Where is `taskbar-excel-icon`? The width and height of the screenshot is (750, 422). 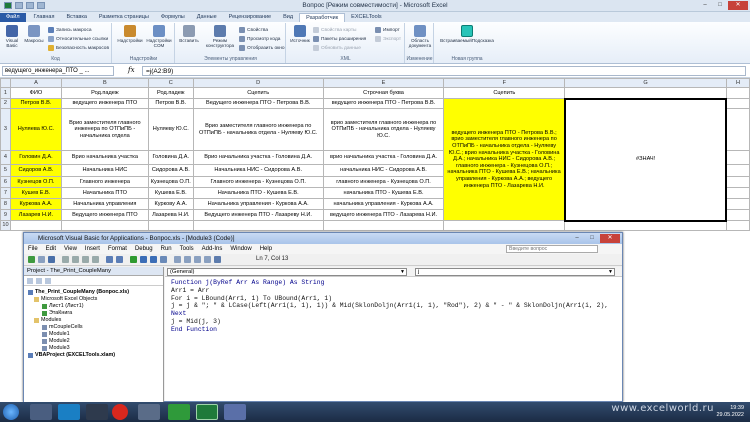 taskbar-excel-icon is located at coordinates (207, 412).